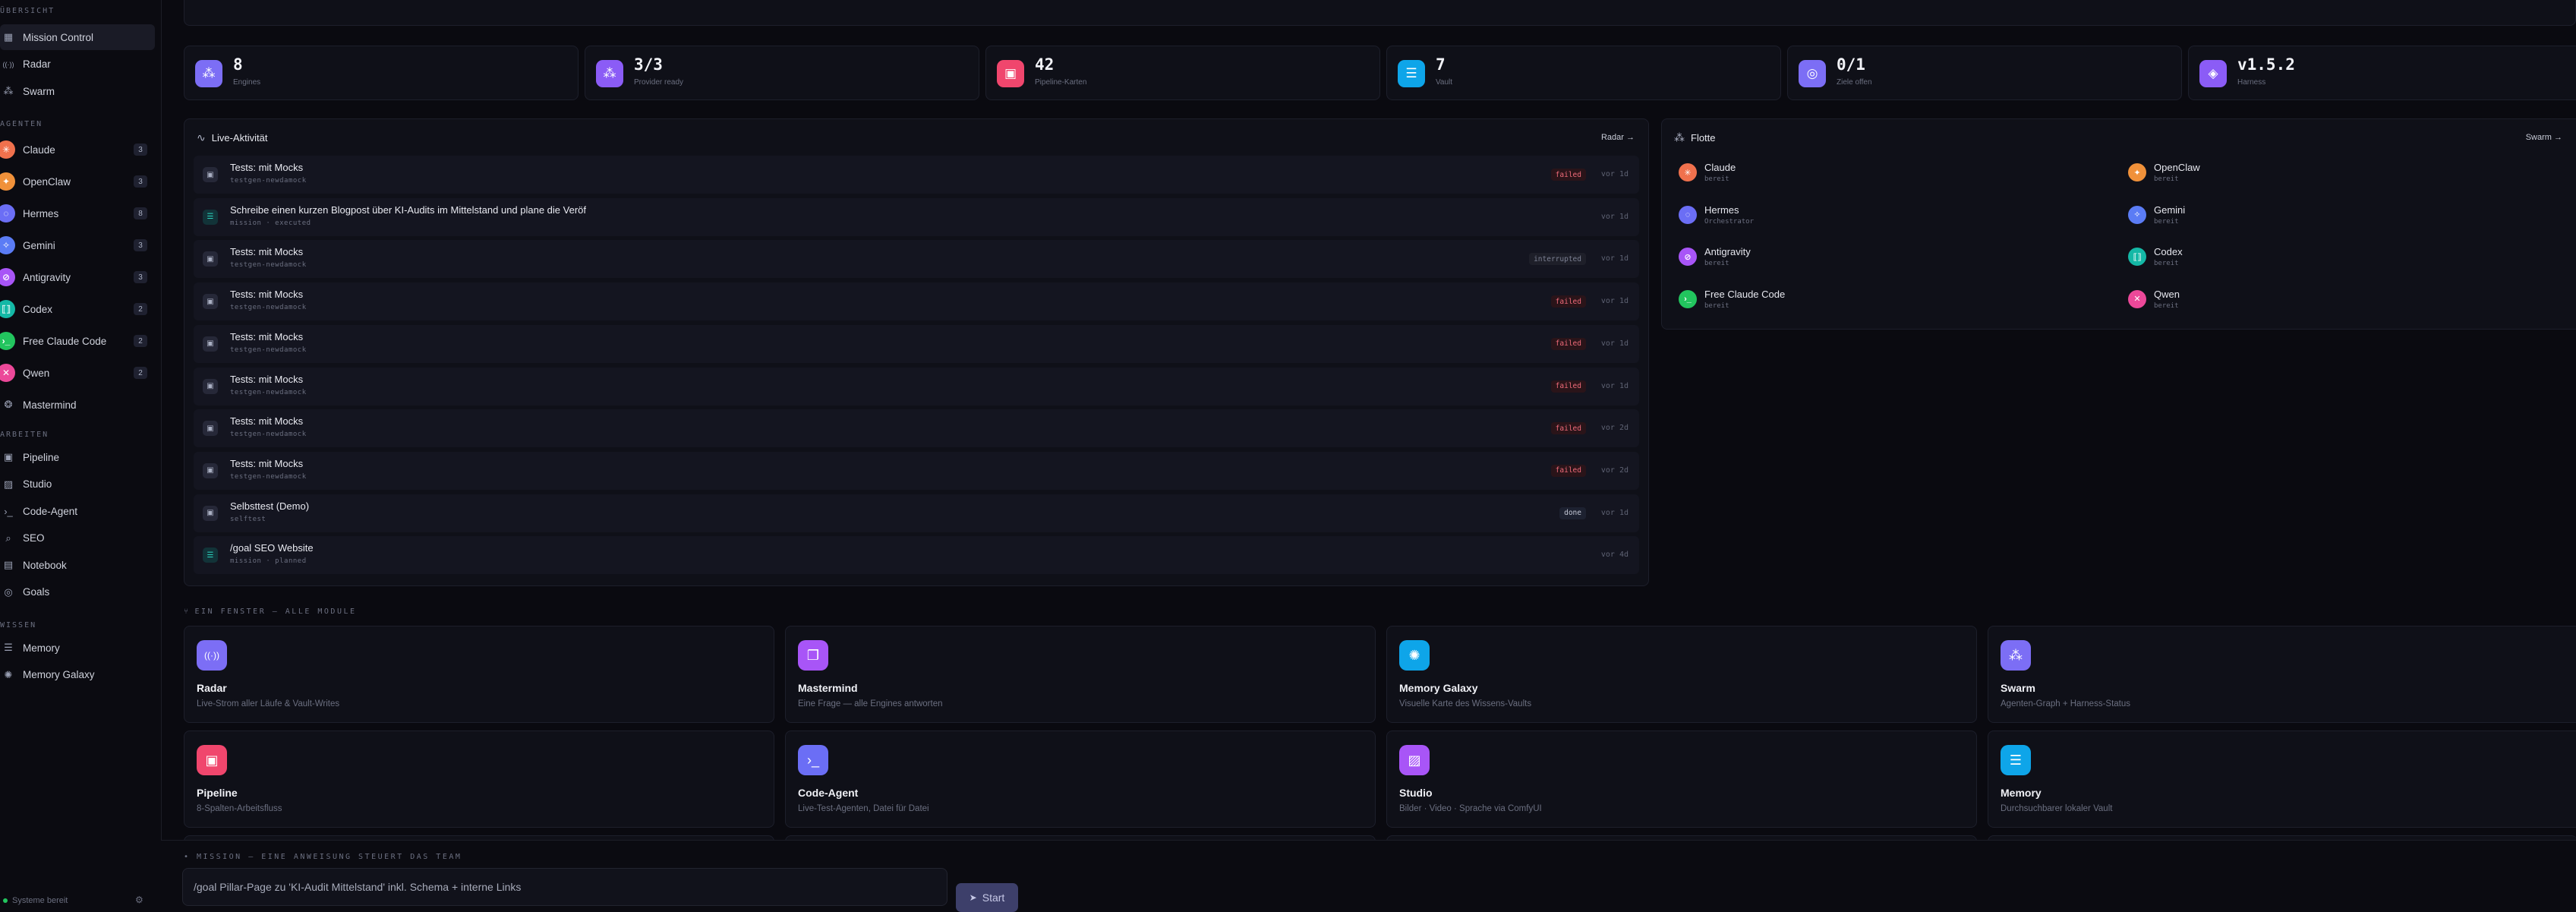  What do you see at coordinates (217, 793) in the screenshot?
I see `module-title: Pipeline` at bounding box center [217, 793].